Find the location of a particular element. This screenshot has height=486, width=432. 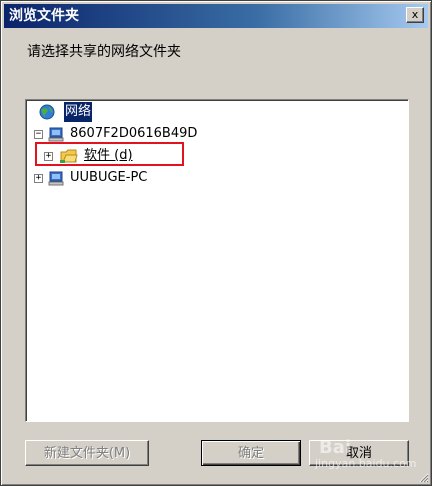

tree-node-computer-2: + UUBUGE-PC is located at coordinates (164, 178).